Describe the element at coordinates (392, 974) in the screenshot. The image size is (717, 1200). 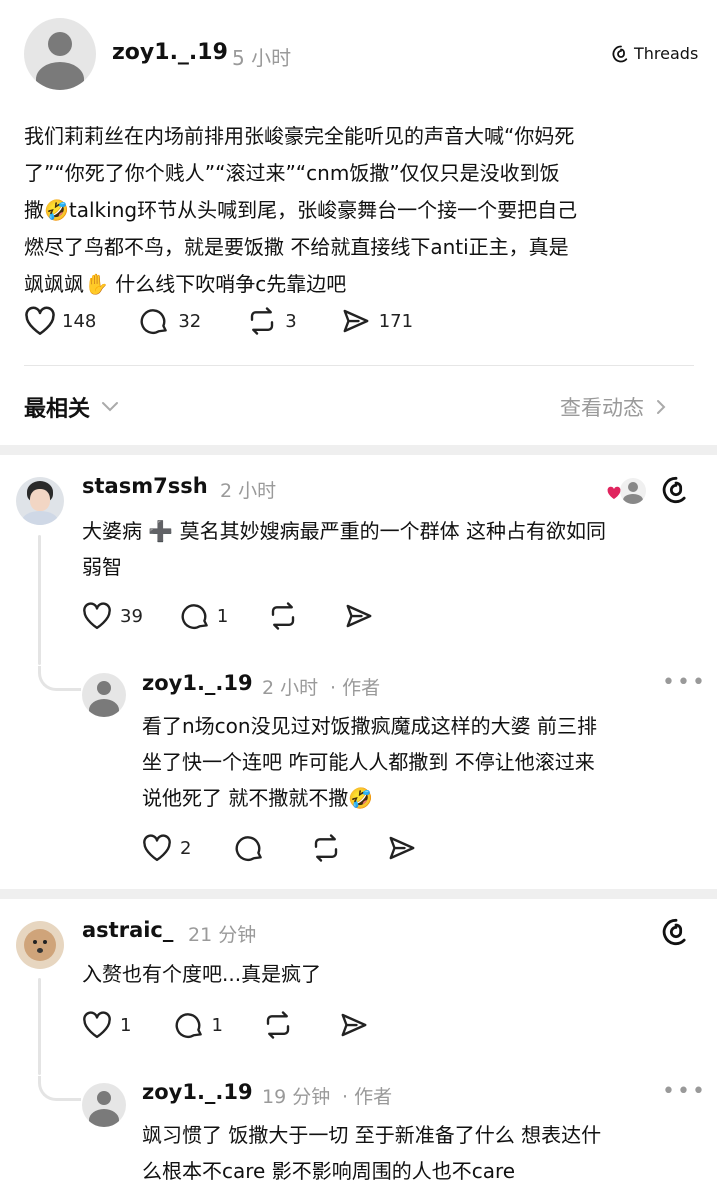
I see `reply-body: 入赘也有个度吧...真是疯了` at that location.